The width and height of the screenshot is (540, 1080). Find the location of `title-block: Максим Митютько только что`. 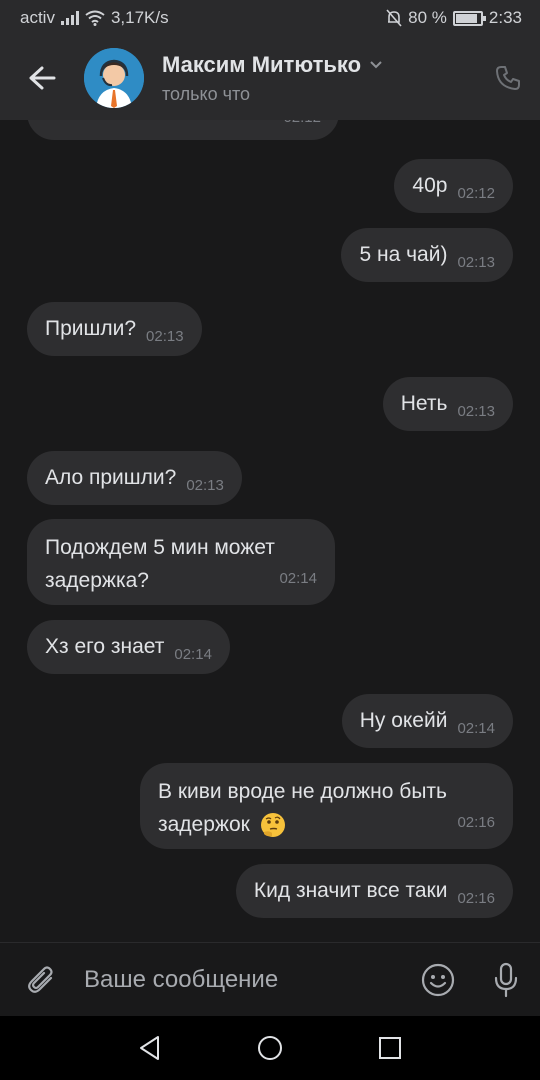

title-block: Максим Митютько только что is located at coordinates (319, 78).